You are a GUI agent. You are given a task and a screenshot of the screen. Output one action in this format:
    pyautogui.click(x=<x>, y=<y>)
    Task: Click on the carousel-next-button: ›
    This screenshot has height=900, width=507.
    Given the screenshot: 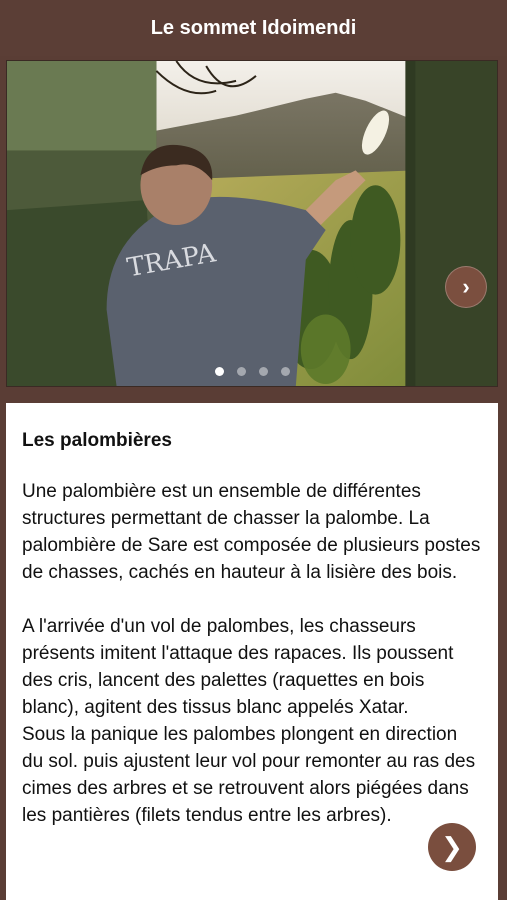 What is the action you would take?
    pyautogui.click(x=466, y=287)
    